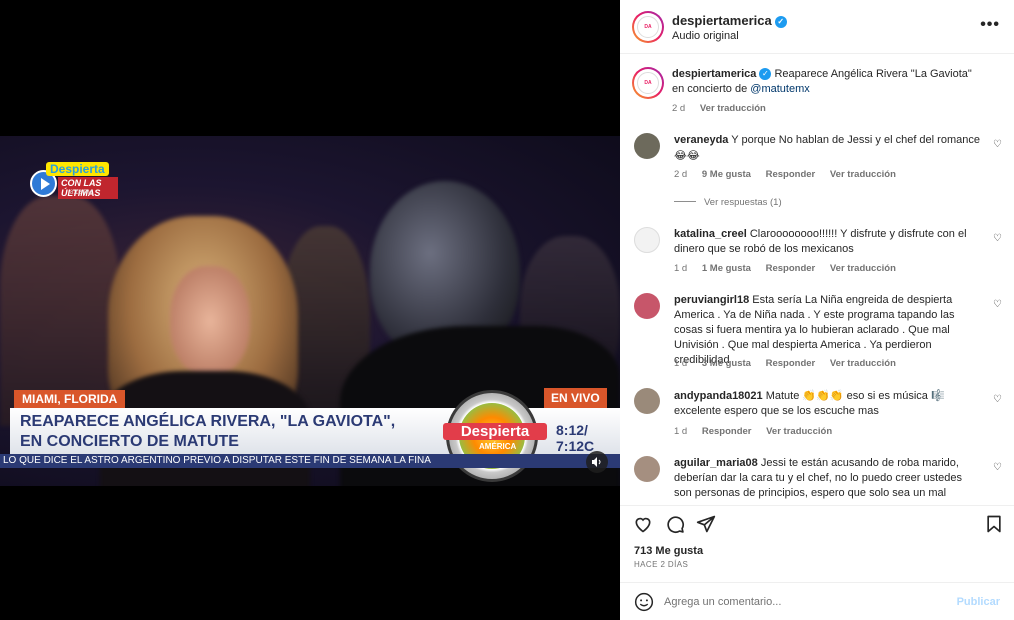  What do you see at coordinates (726, 174) in the screenshot?
I see `comment-likes: 9 Me gusta` at bounding box center [726, 174].